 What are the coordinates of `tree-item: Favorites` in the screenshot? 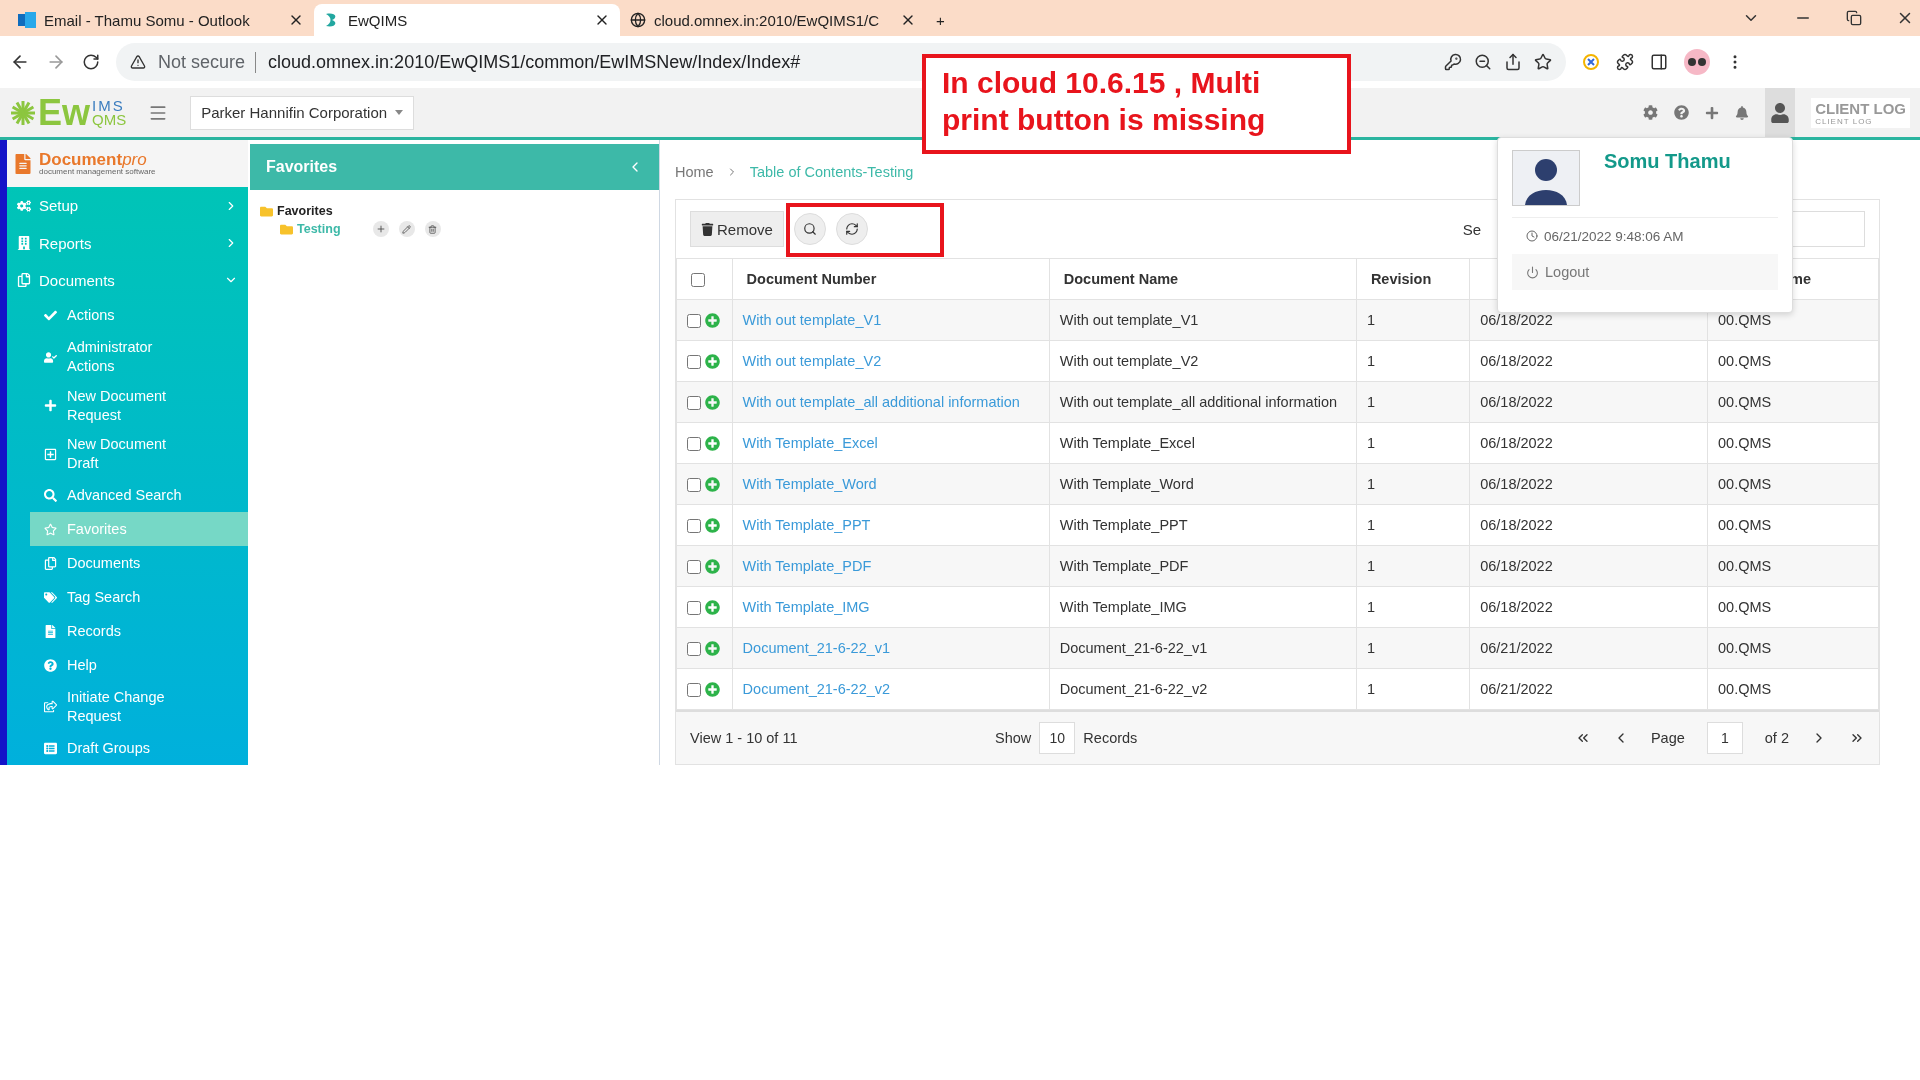 It's located at (305, 211).